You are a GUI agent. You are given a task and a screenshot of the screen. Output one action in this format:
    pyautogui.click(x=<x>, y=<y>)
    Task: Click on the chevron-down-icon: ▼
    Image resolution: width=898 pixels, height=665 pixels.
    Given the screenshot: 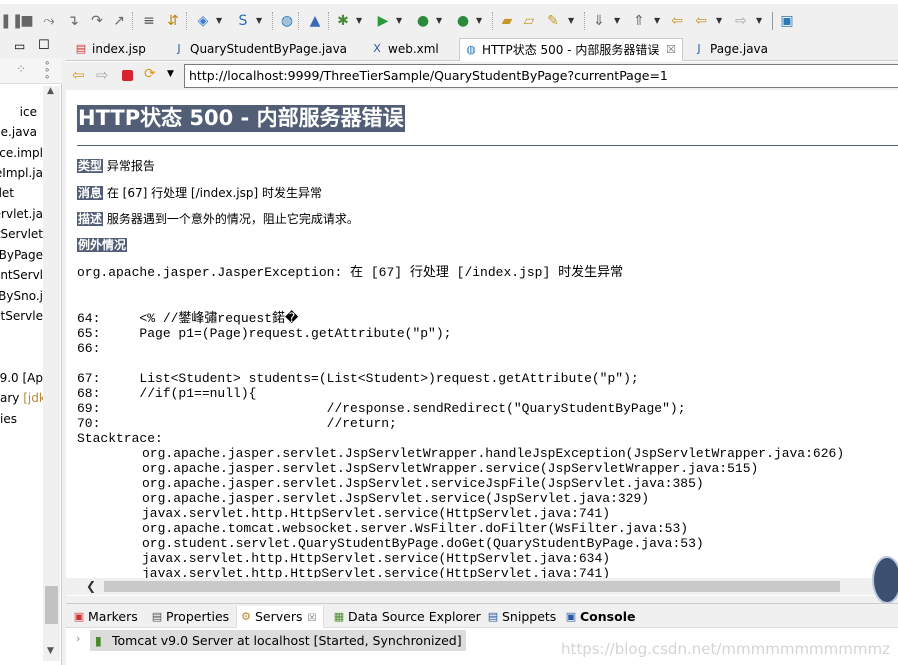 What is the action you would take?
    pyautogui.click(x=170, y=74)
    